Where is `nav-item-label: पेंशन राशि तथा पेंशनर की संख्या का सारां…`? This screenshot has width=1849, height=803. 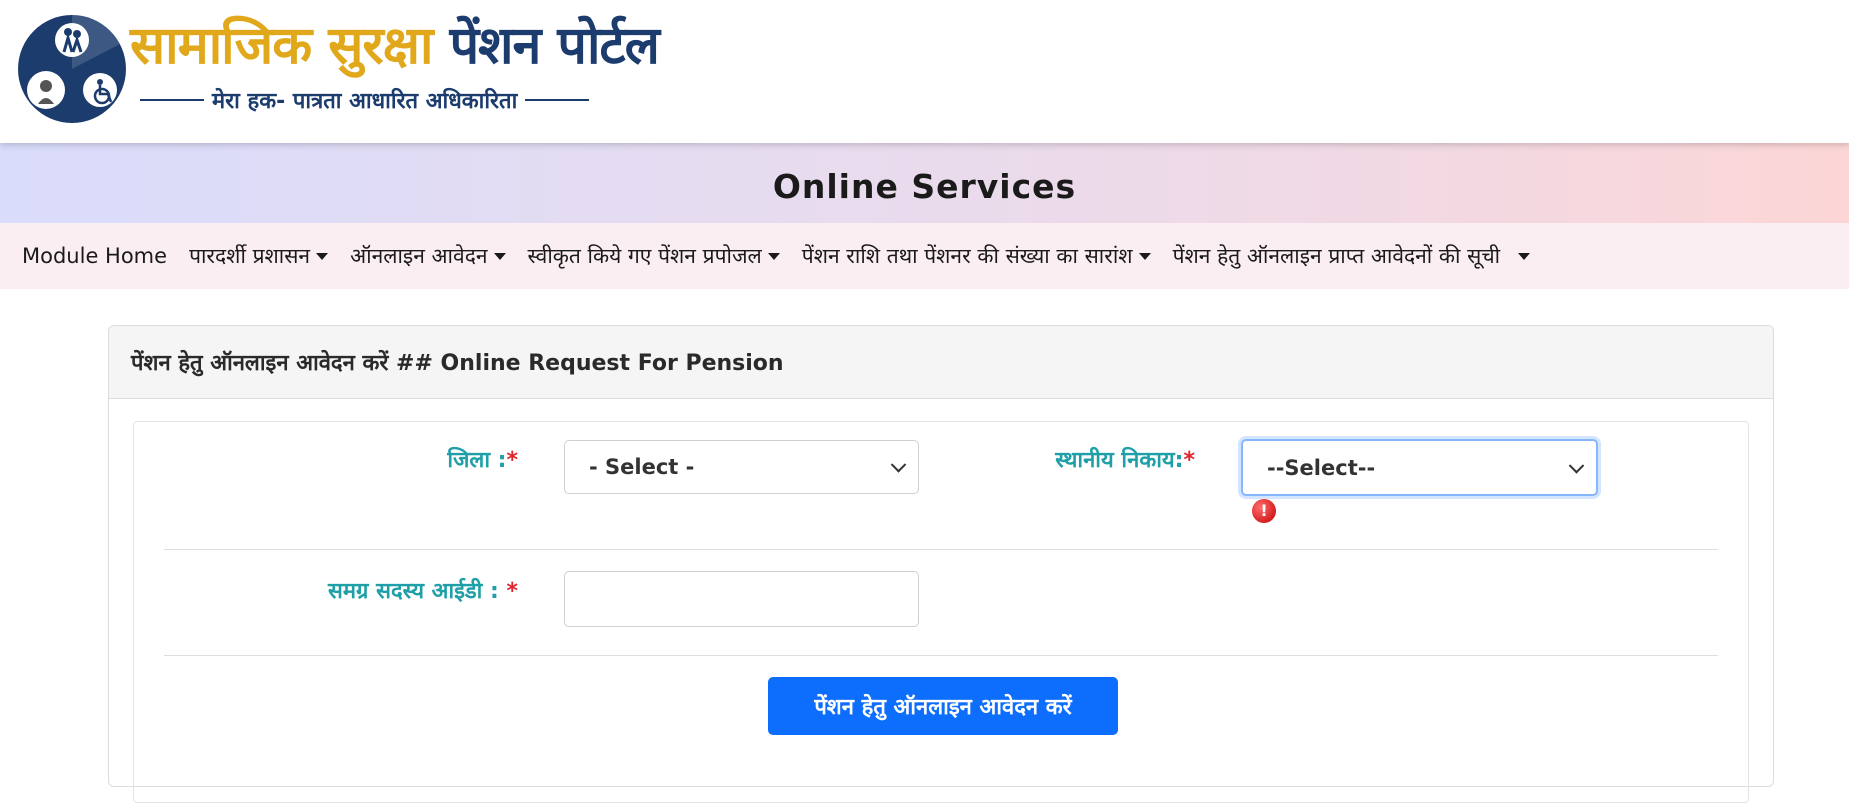
nav-item-label: पेंशन राशि तथा पेंशनर की संख्या का सारां… is located at coordinates (967, 256).